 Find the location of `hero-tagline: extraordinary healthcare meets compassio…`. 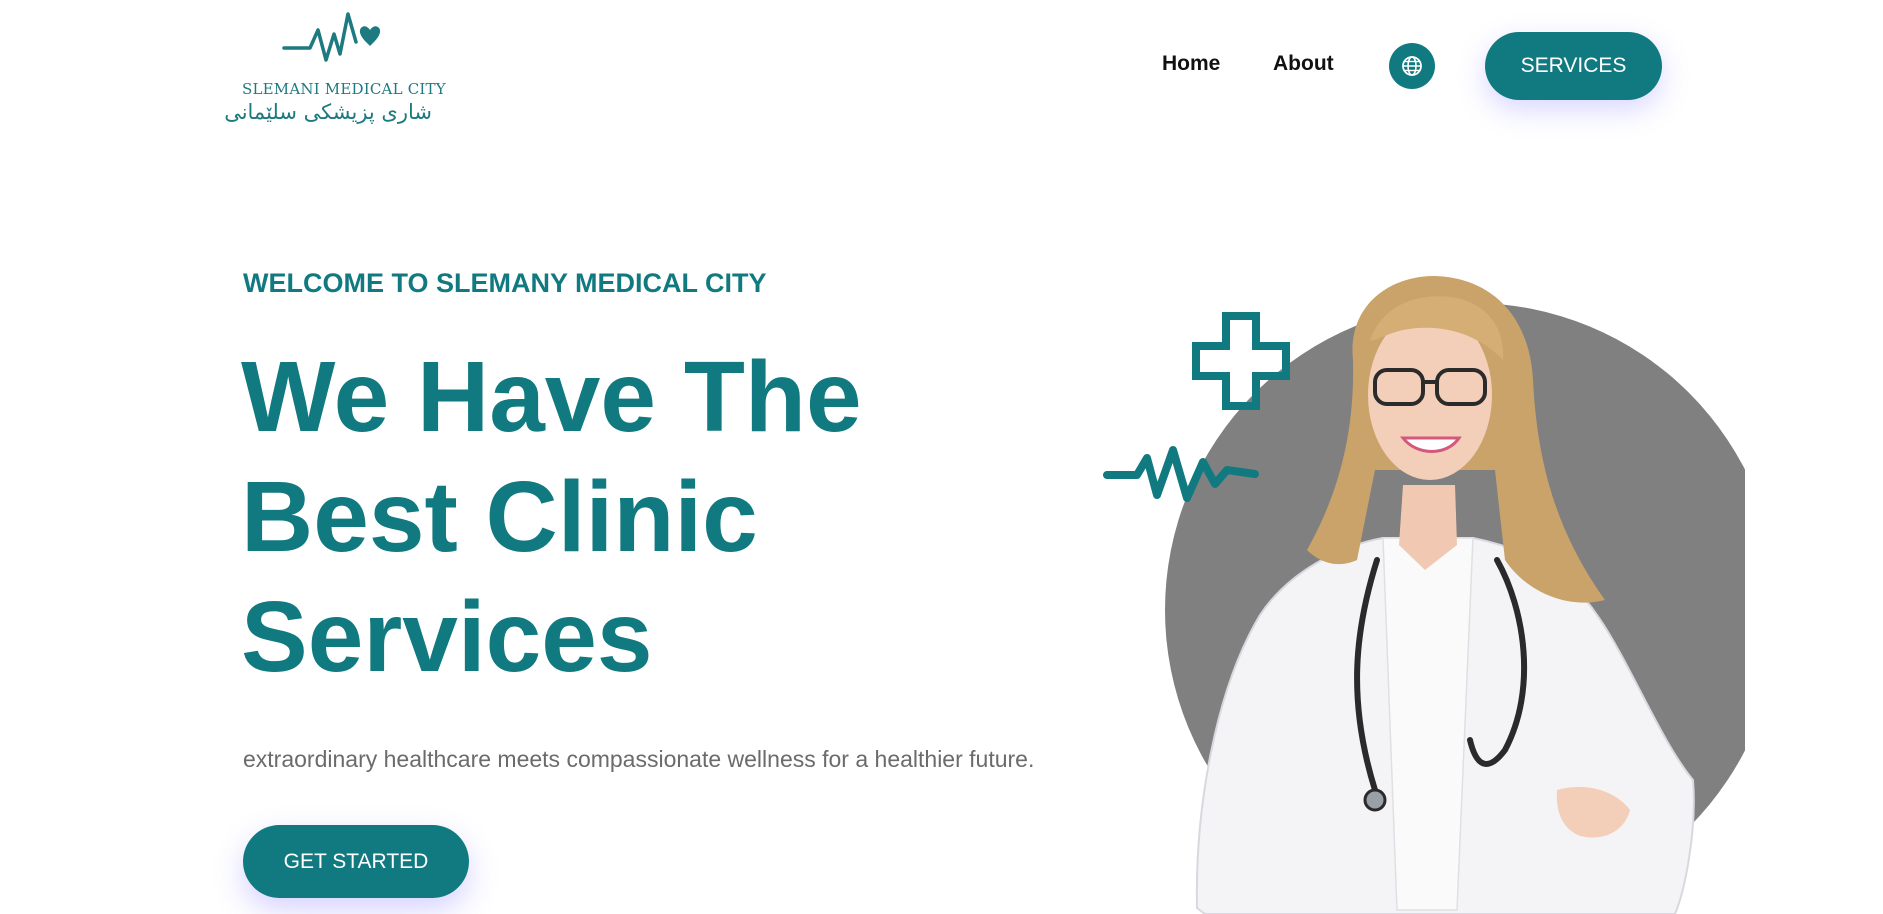

hero-tagline: extraordinary healthcare meets compassio… is located at coordinates (639, 759).